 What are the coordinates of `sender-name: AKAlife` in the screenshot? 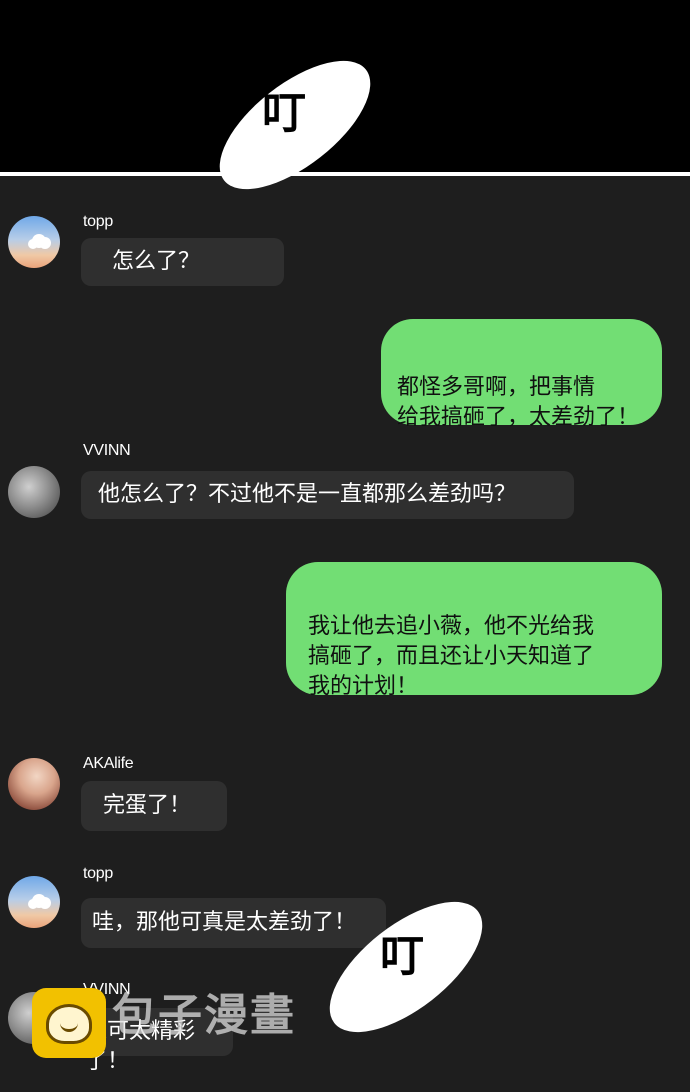 It's located at (108, 763).